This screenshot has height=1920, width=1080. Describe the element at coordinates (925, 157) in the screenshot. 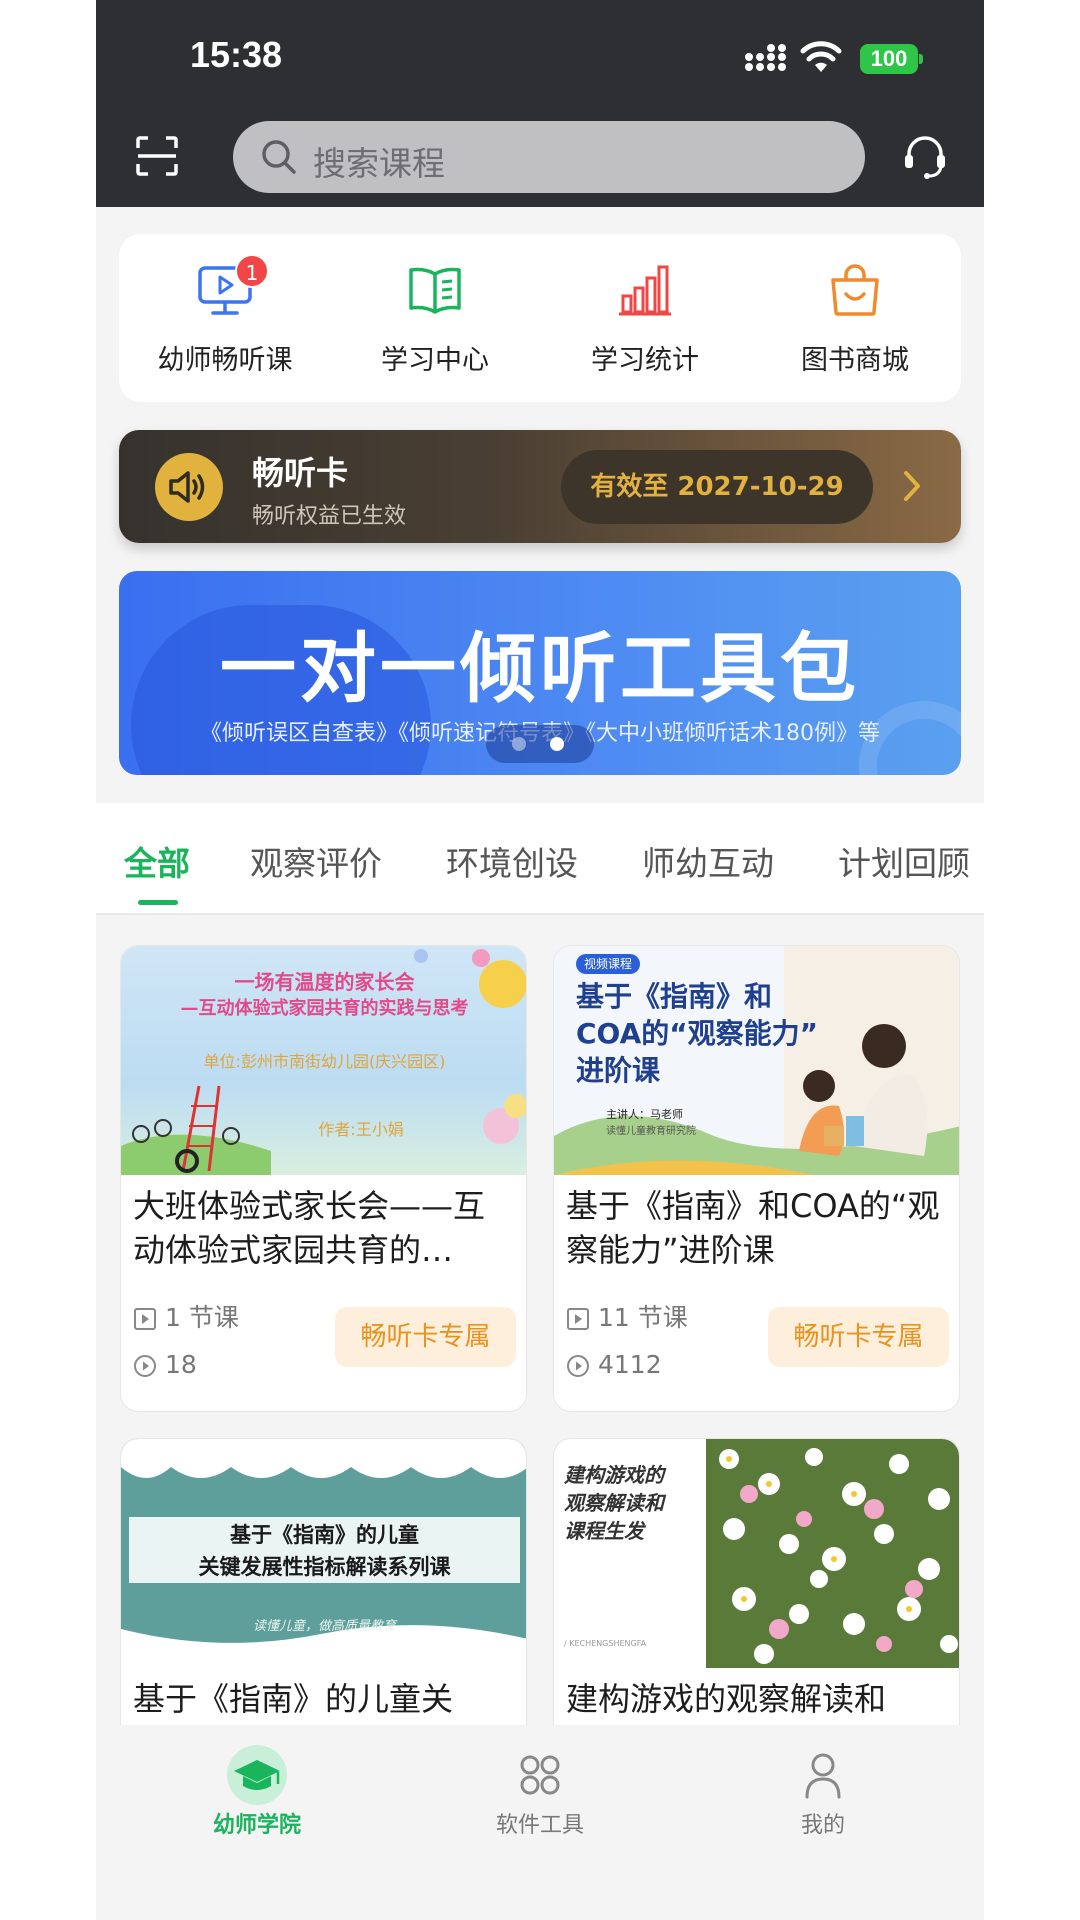

I see `customer-service-icon` at that location.